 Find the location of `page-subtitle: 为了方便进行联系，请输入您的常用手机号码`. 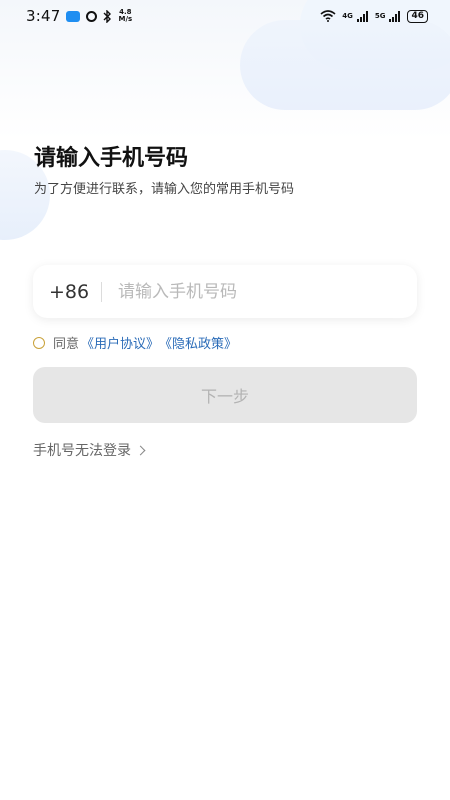

page-subtitle: 为了方便进行联系，请输入您的常用手机号码 is located at coordinates (164, 189).